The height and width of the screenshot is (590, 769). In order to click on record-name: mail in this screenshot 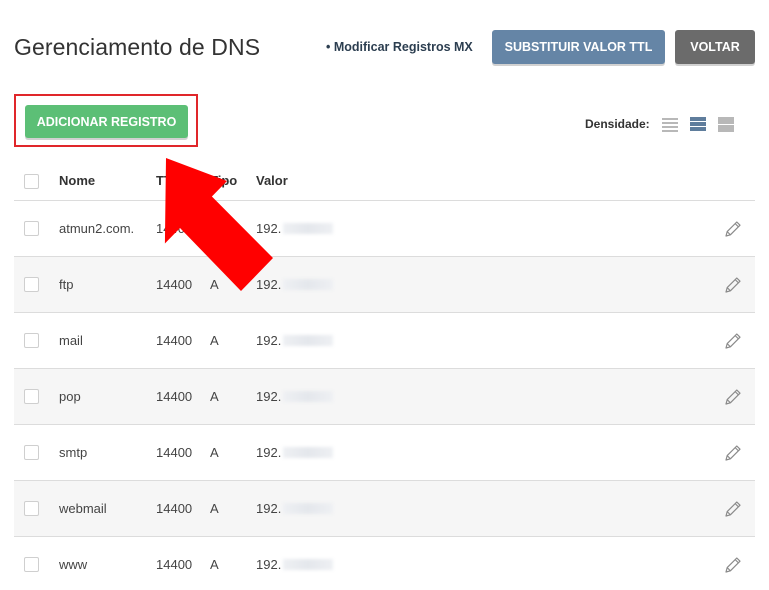, I will do `click(71, 340)`.